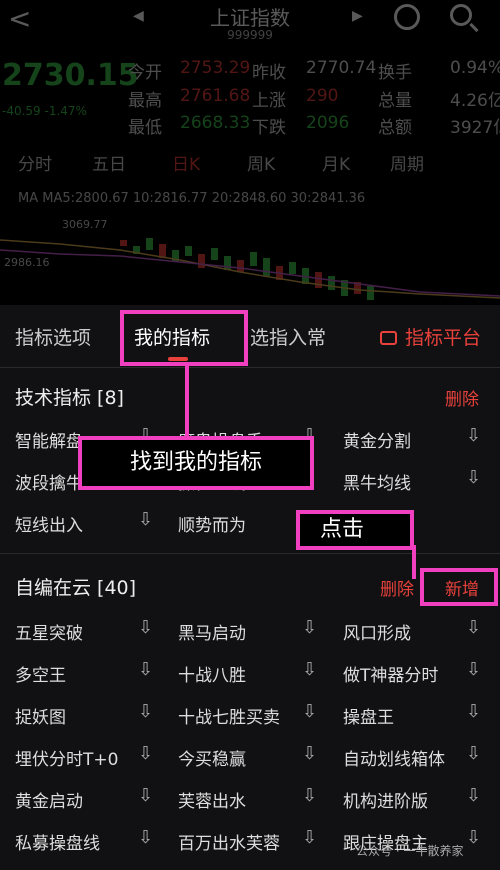 This screenshot has height=870, width=500. What do you see at coordinates (53, 336) in the screenshot?
I see `tab-indicator-options: 指标选项` at bounding box center [53, 336].